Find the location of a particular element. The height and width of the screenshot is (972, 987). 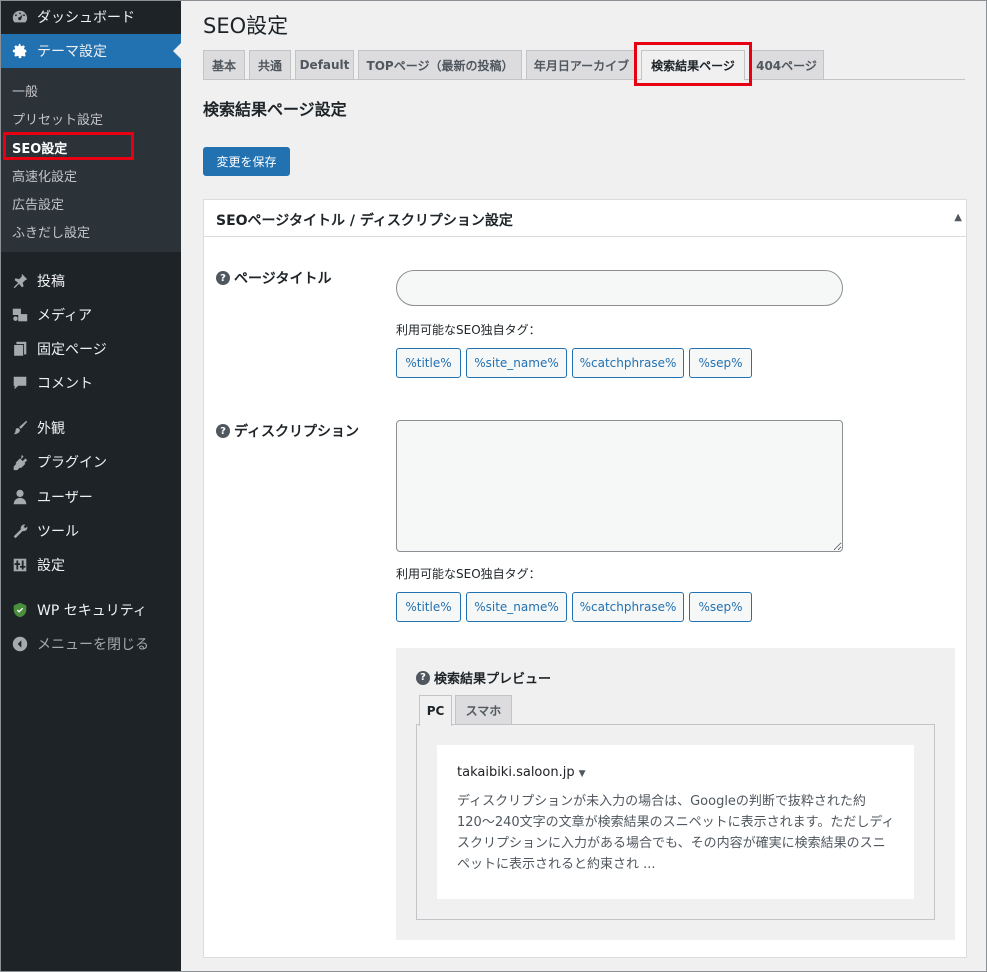

page-title: SEO設定 is located at coordinates (246, 26).